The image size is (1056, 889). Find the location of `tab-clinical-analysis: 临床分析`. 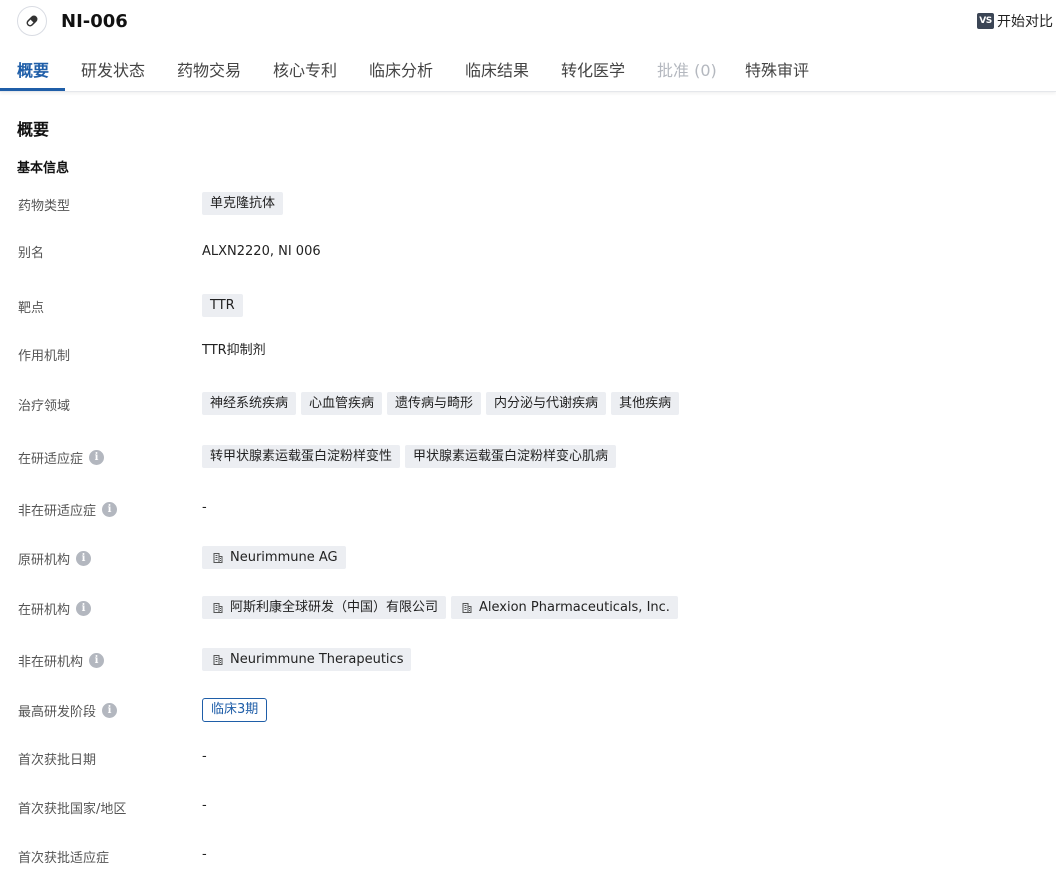

tab-clinical-analysis: 临床分析 is located at coordinates (401, 71).